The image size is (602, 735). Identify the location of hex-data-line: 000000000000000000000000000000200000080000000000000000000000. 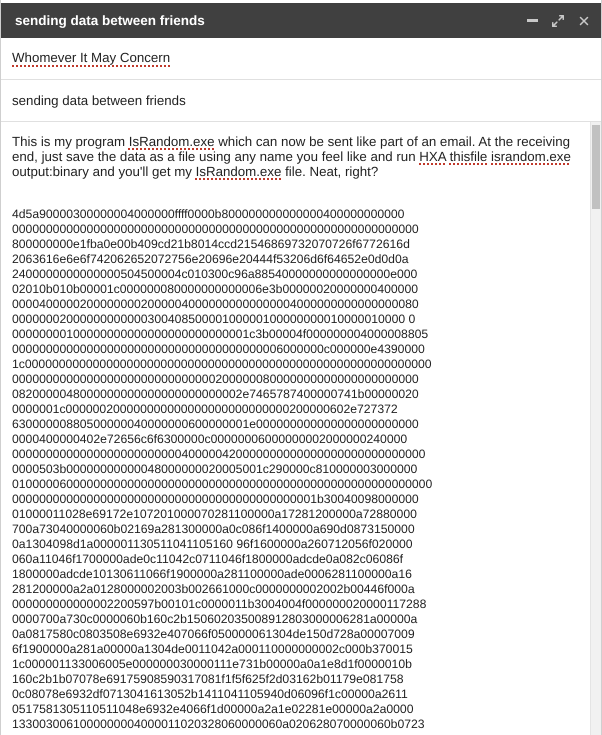
(216, 379).